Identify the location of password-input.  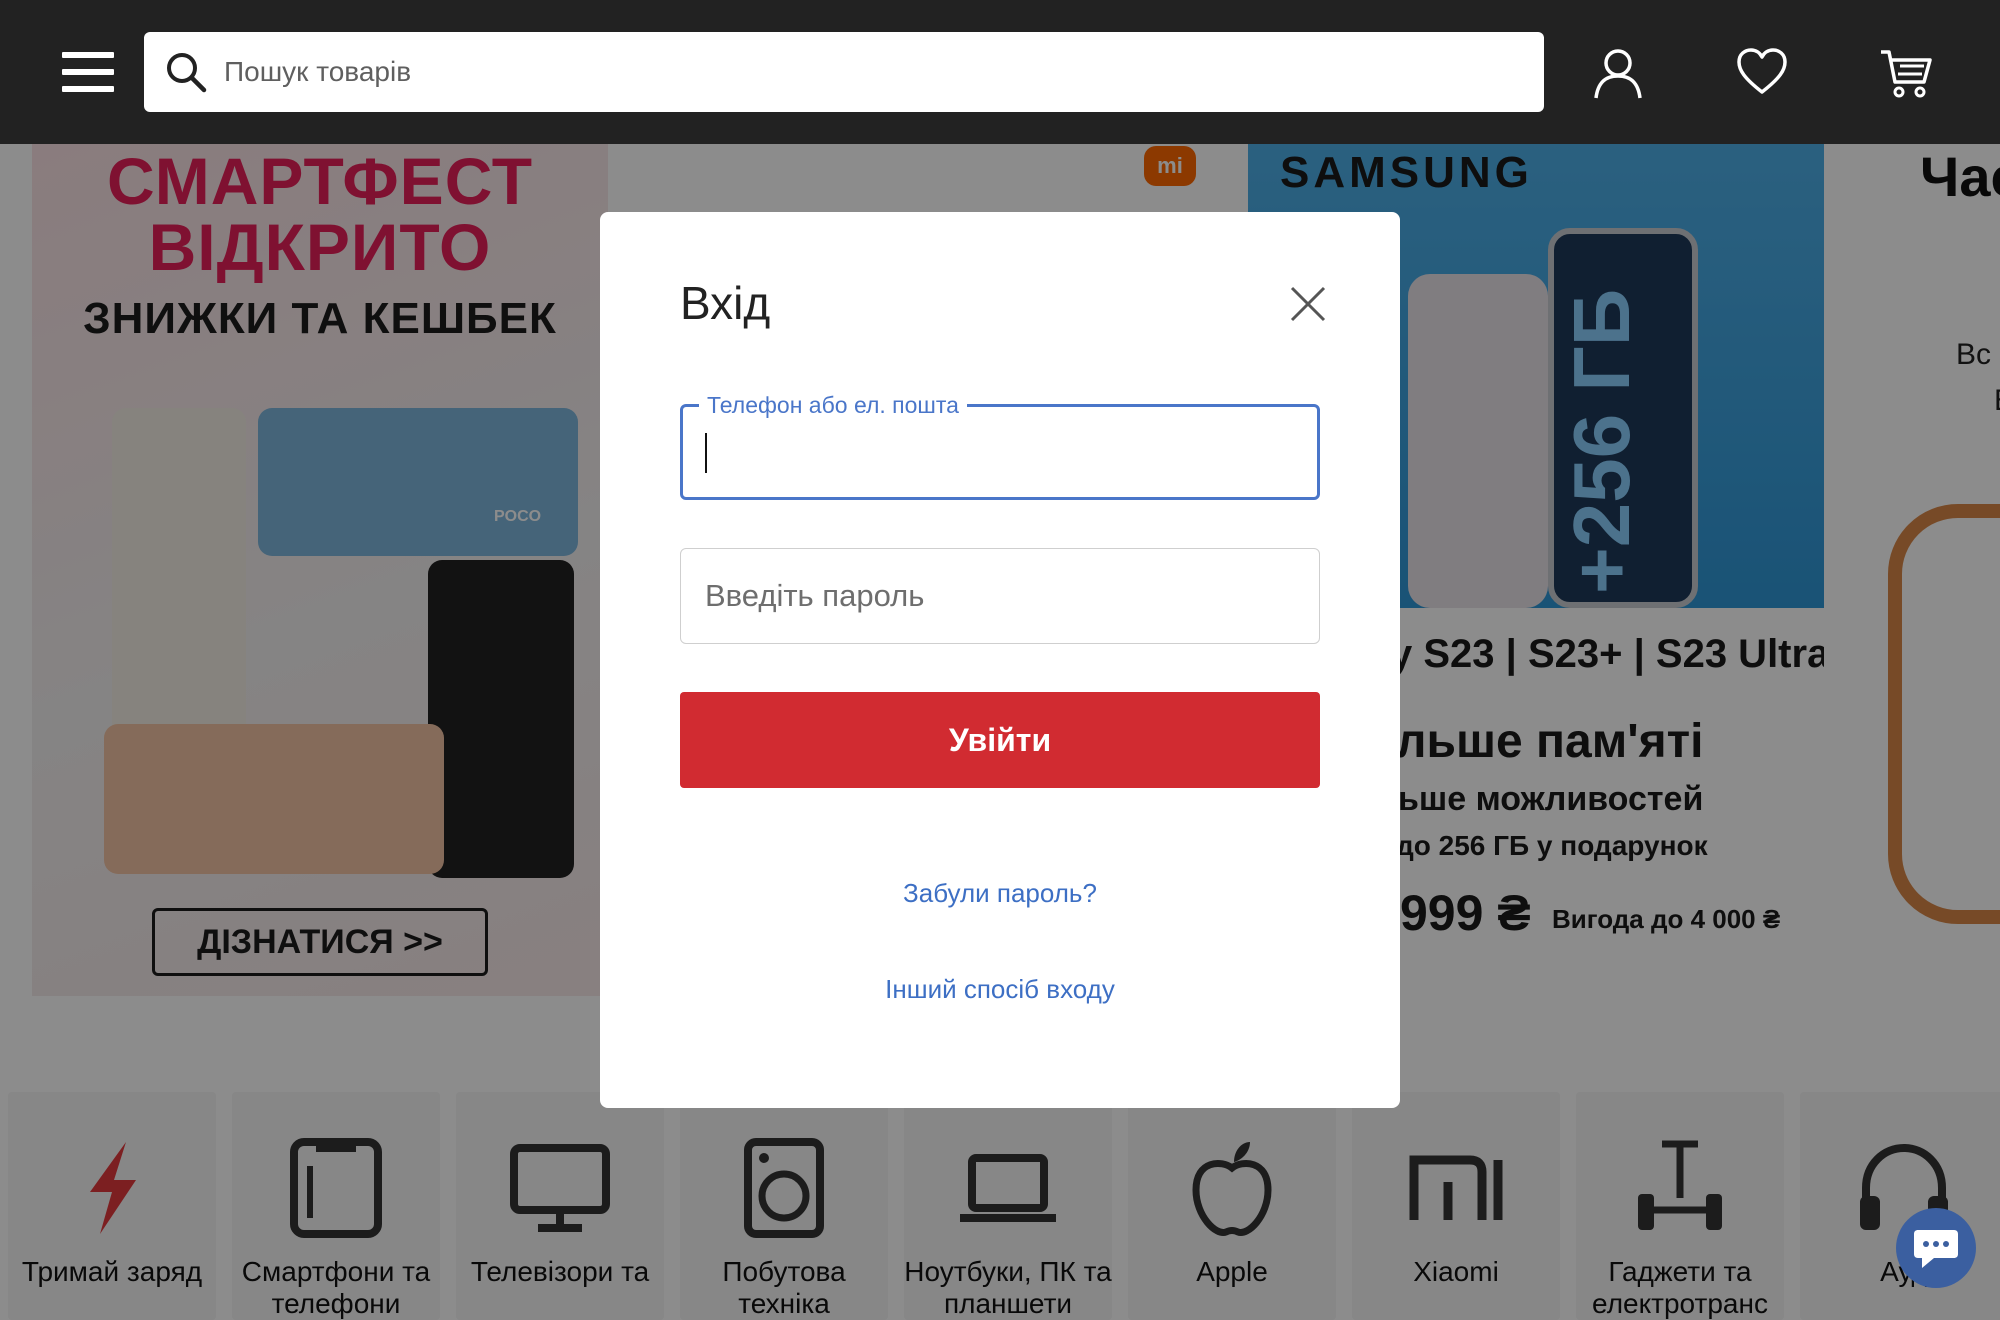
(1000, 595).